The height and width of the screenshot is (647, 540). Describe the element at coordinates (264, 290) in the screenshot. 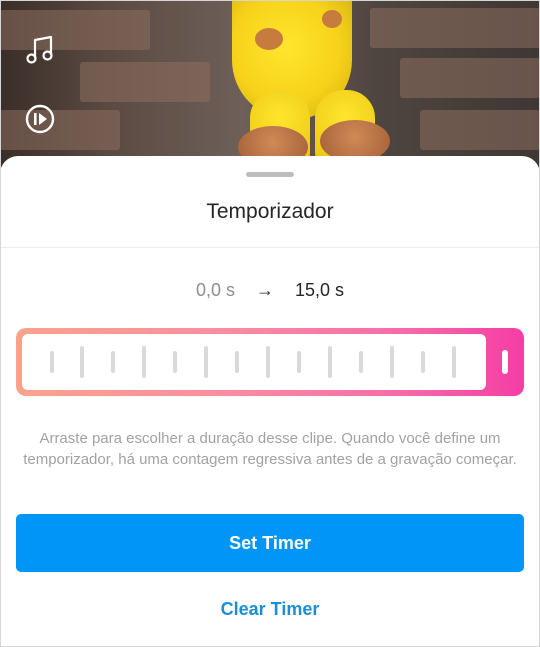

I see `arrow-right-icon: →` at that location.